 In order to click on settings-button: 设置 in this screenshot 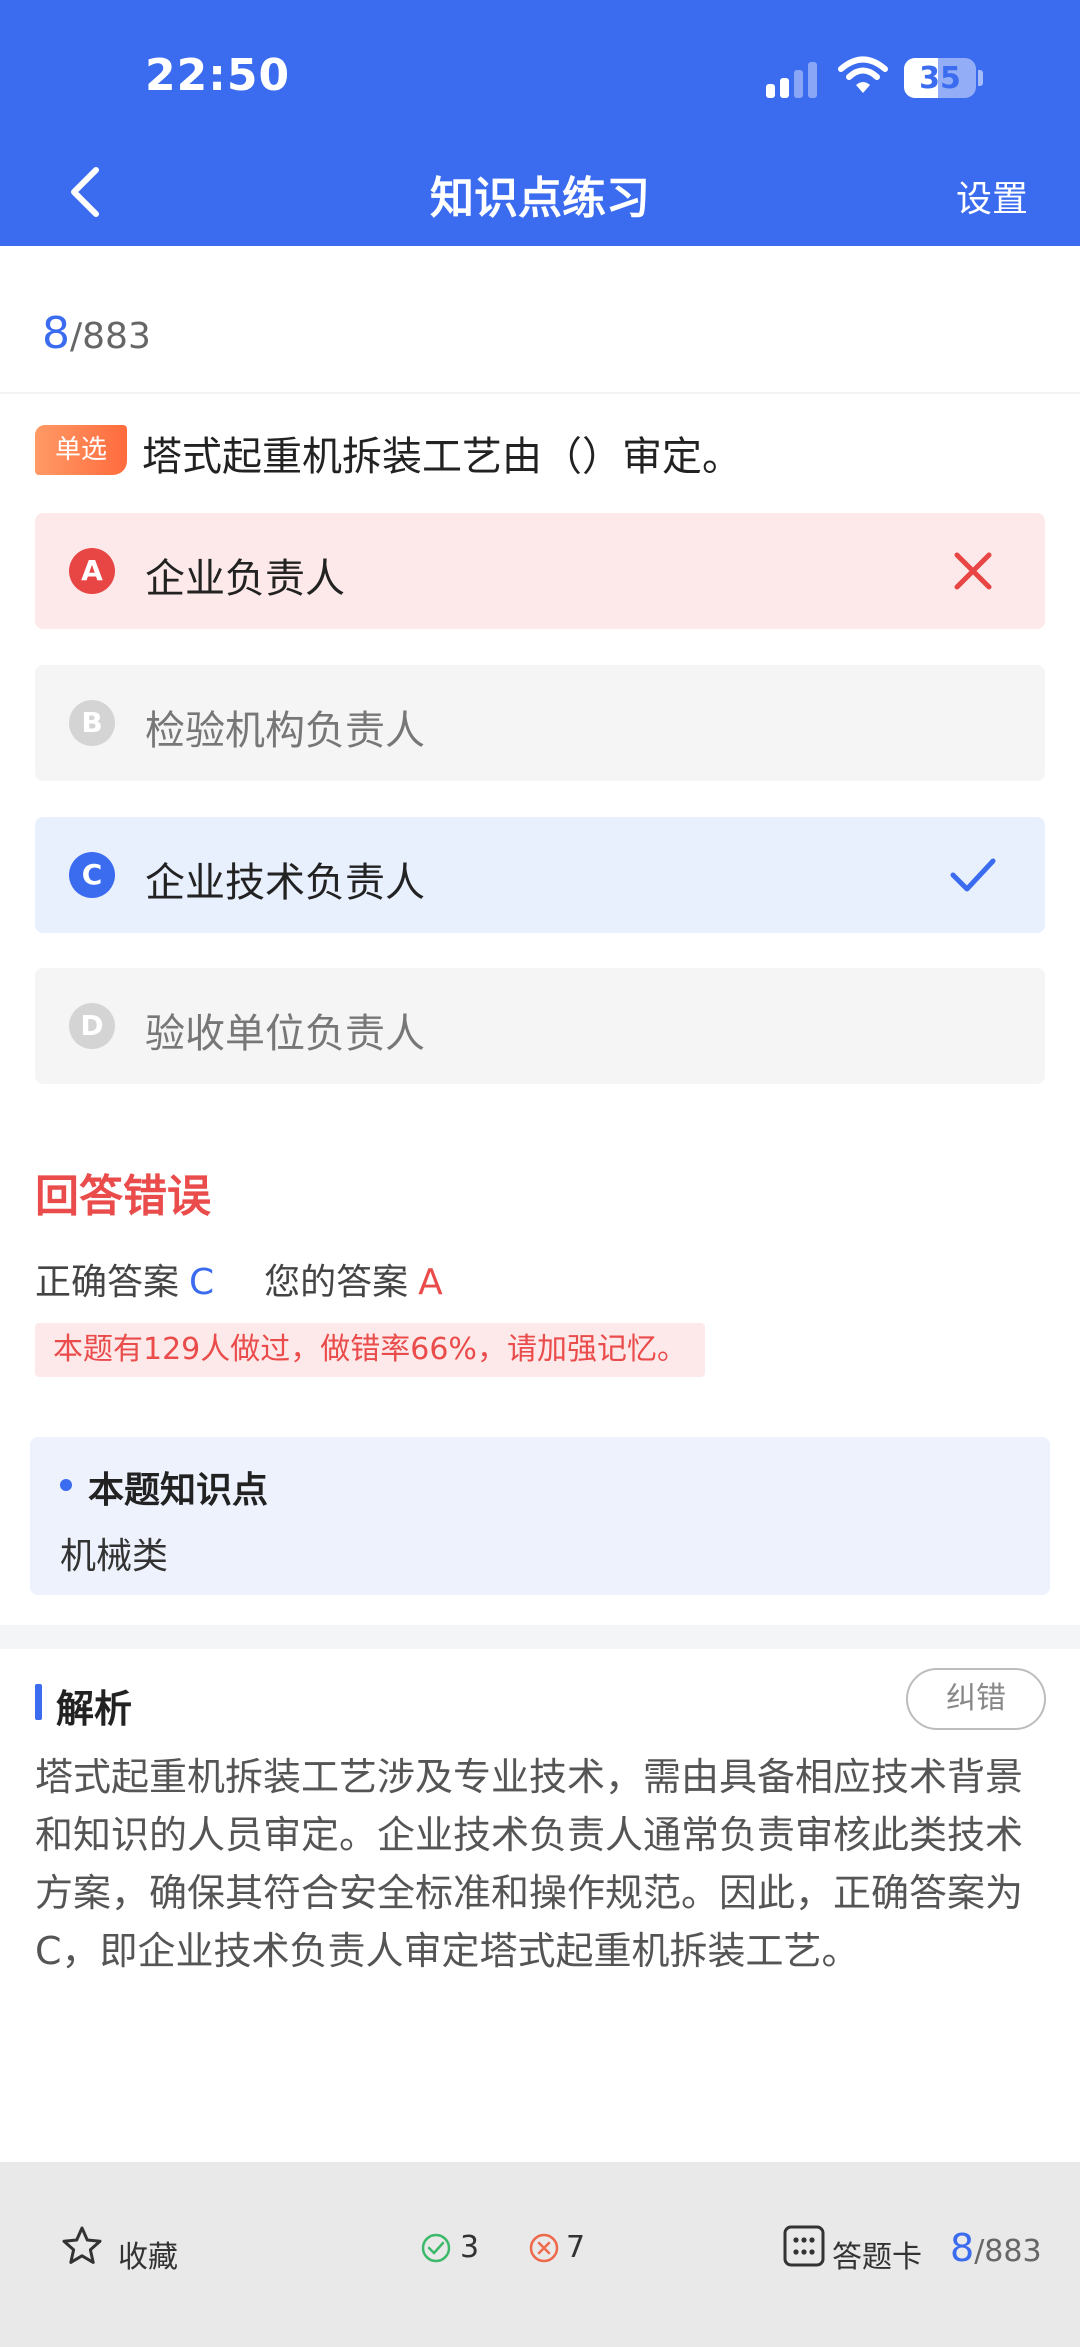, I will do `click(992, 196)`.